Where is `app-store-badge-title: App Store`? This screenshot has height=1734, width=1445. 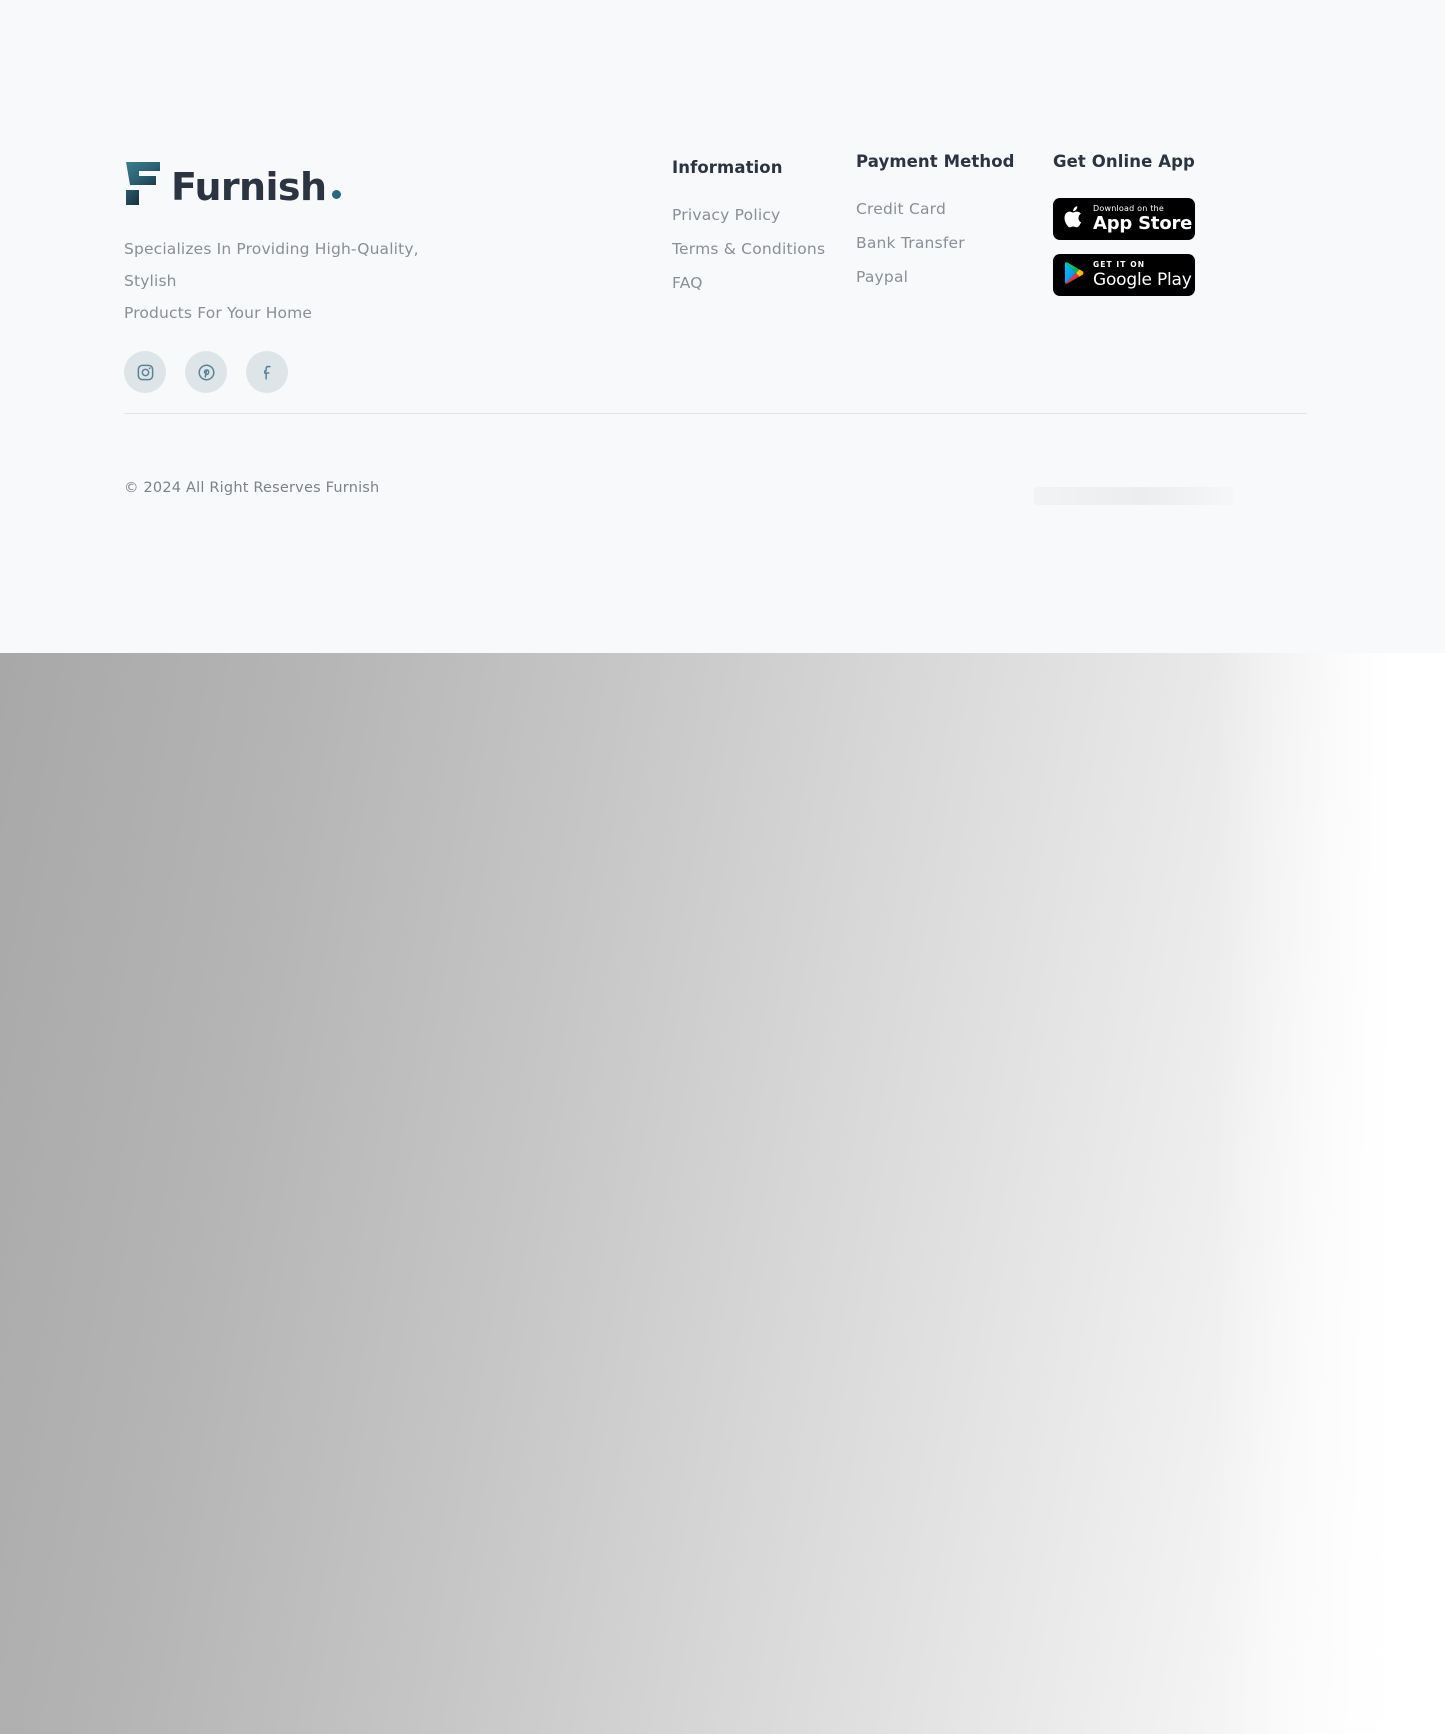
app-store-badge-title: App Store is located at coordinates (1143, 223).